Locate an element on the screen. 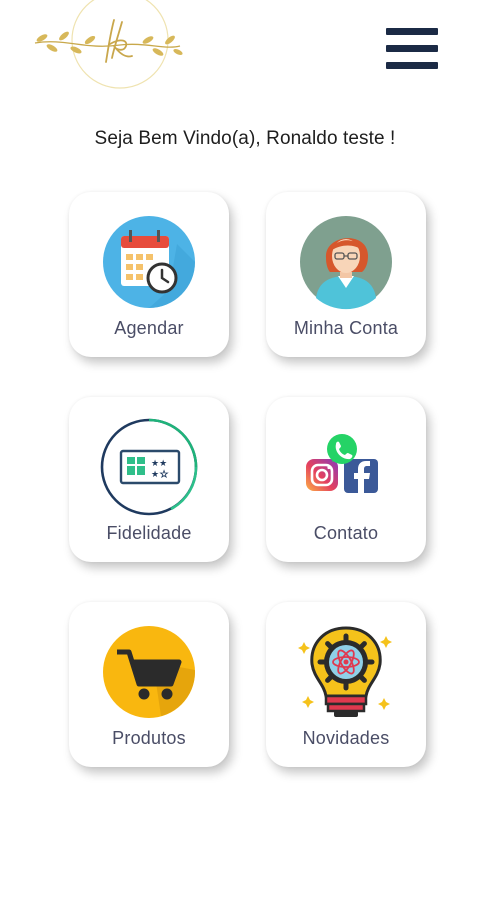 The image size is (490, 900). gold-leaf-k-monogram-icon is located at coordinates (108, 44).